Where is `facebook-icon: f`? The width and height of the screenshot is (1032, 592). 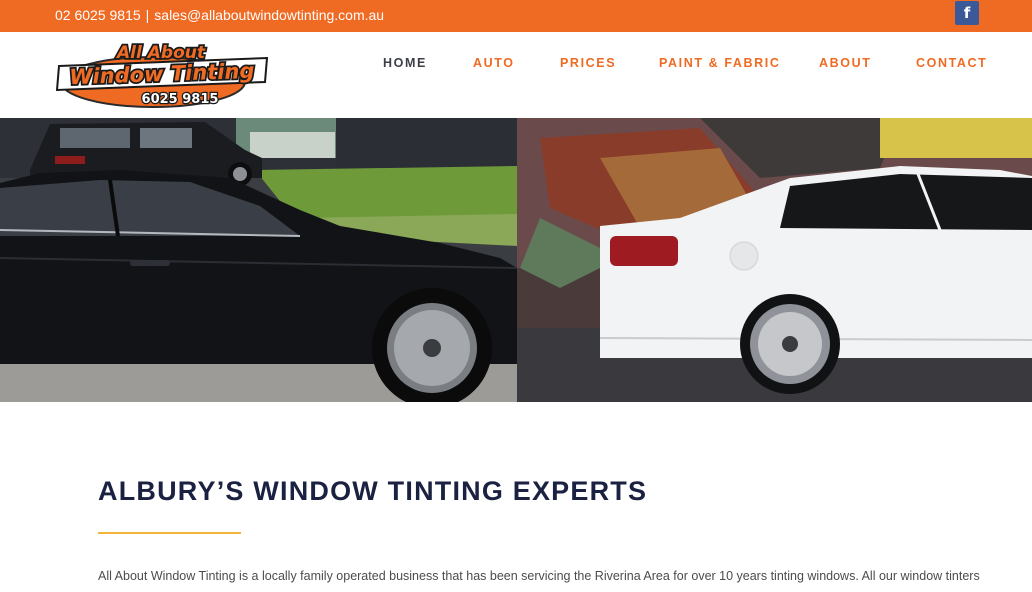 facebook-icon: f is located at coordinates (967, 13).